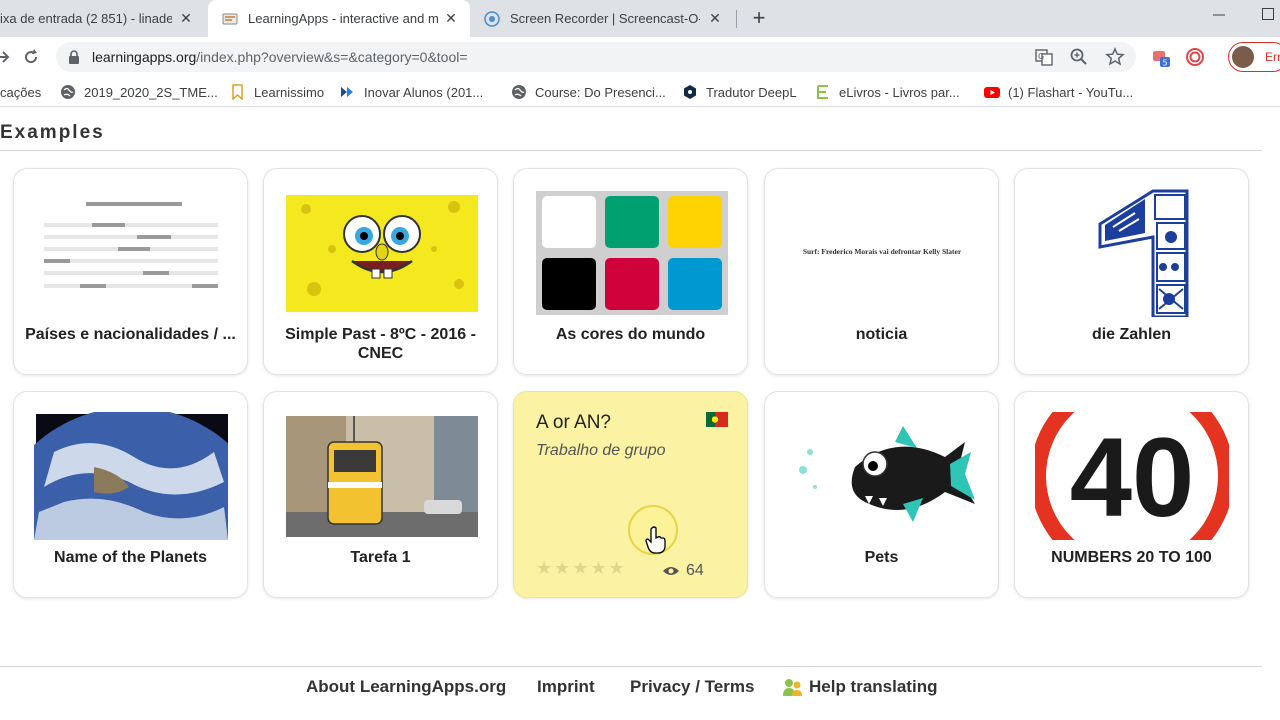 The image size is (1280, 720). Describe the element at coordinates (683, 571) in the screenshot. I see `view-count: 64` at that location.